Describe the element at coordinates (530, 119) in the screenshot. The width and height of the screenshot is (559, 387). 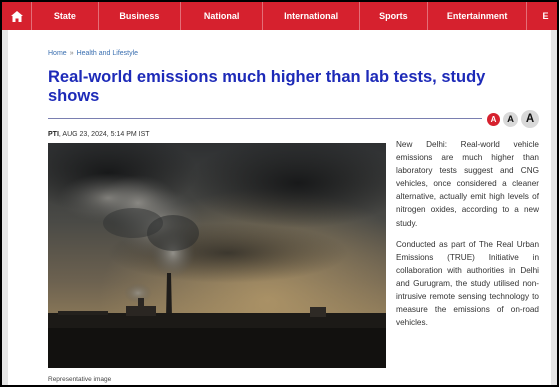
I see `font-size-large-button: A` at that location.